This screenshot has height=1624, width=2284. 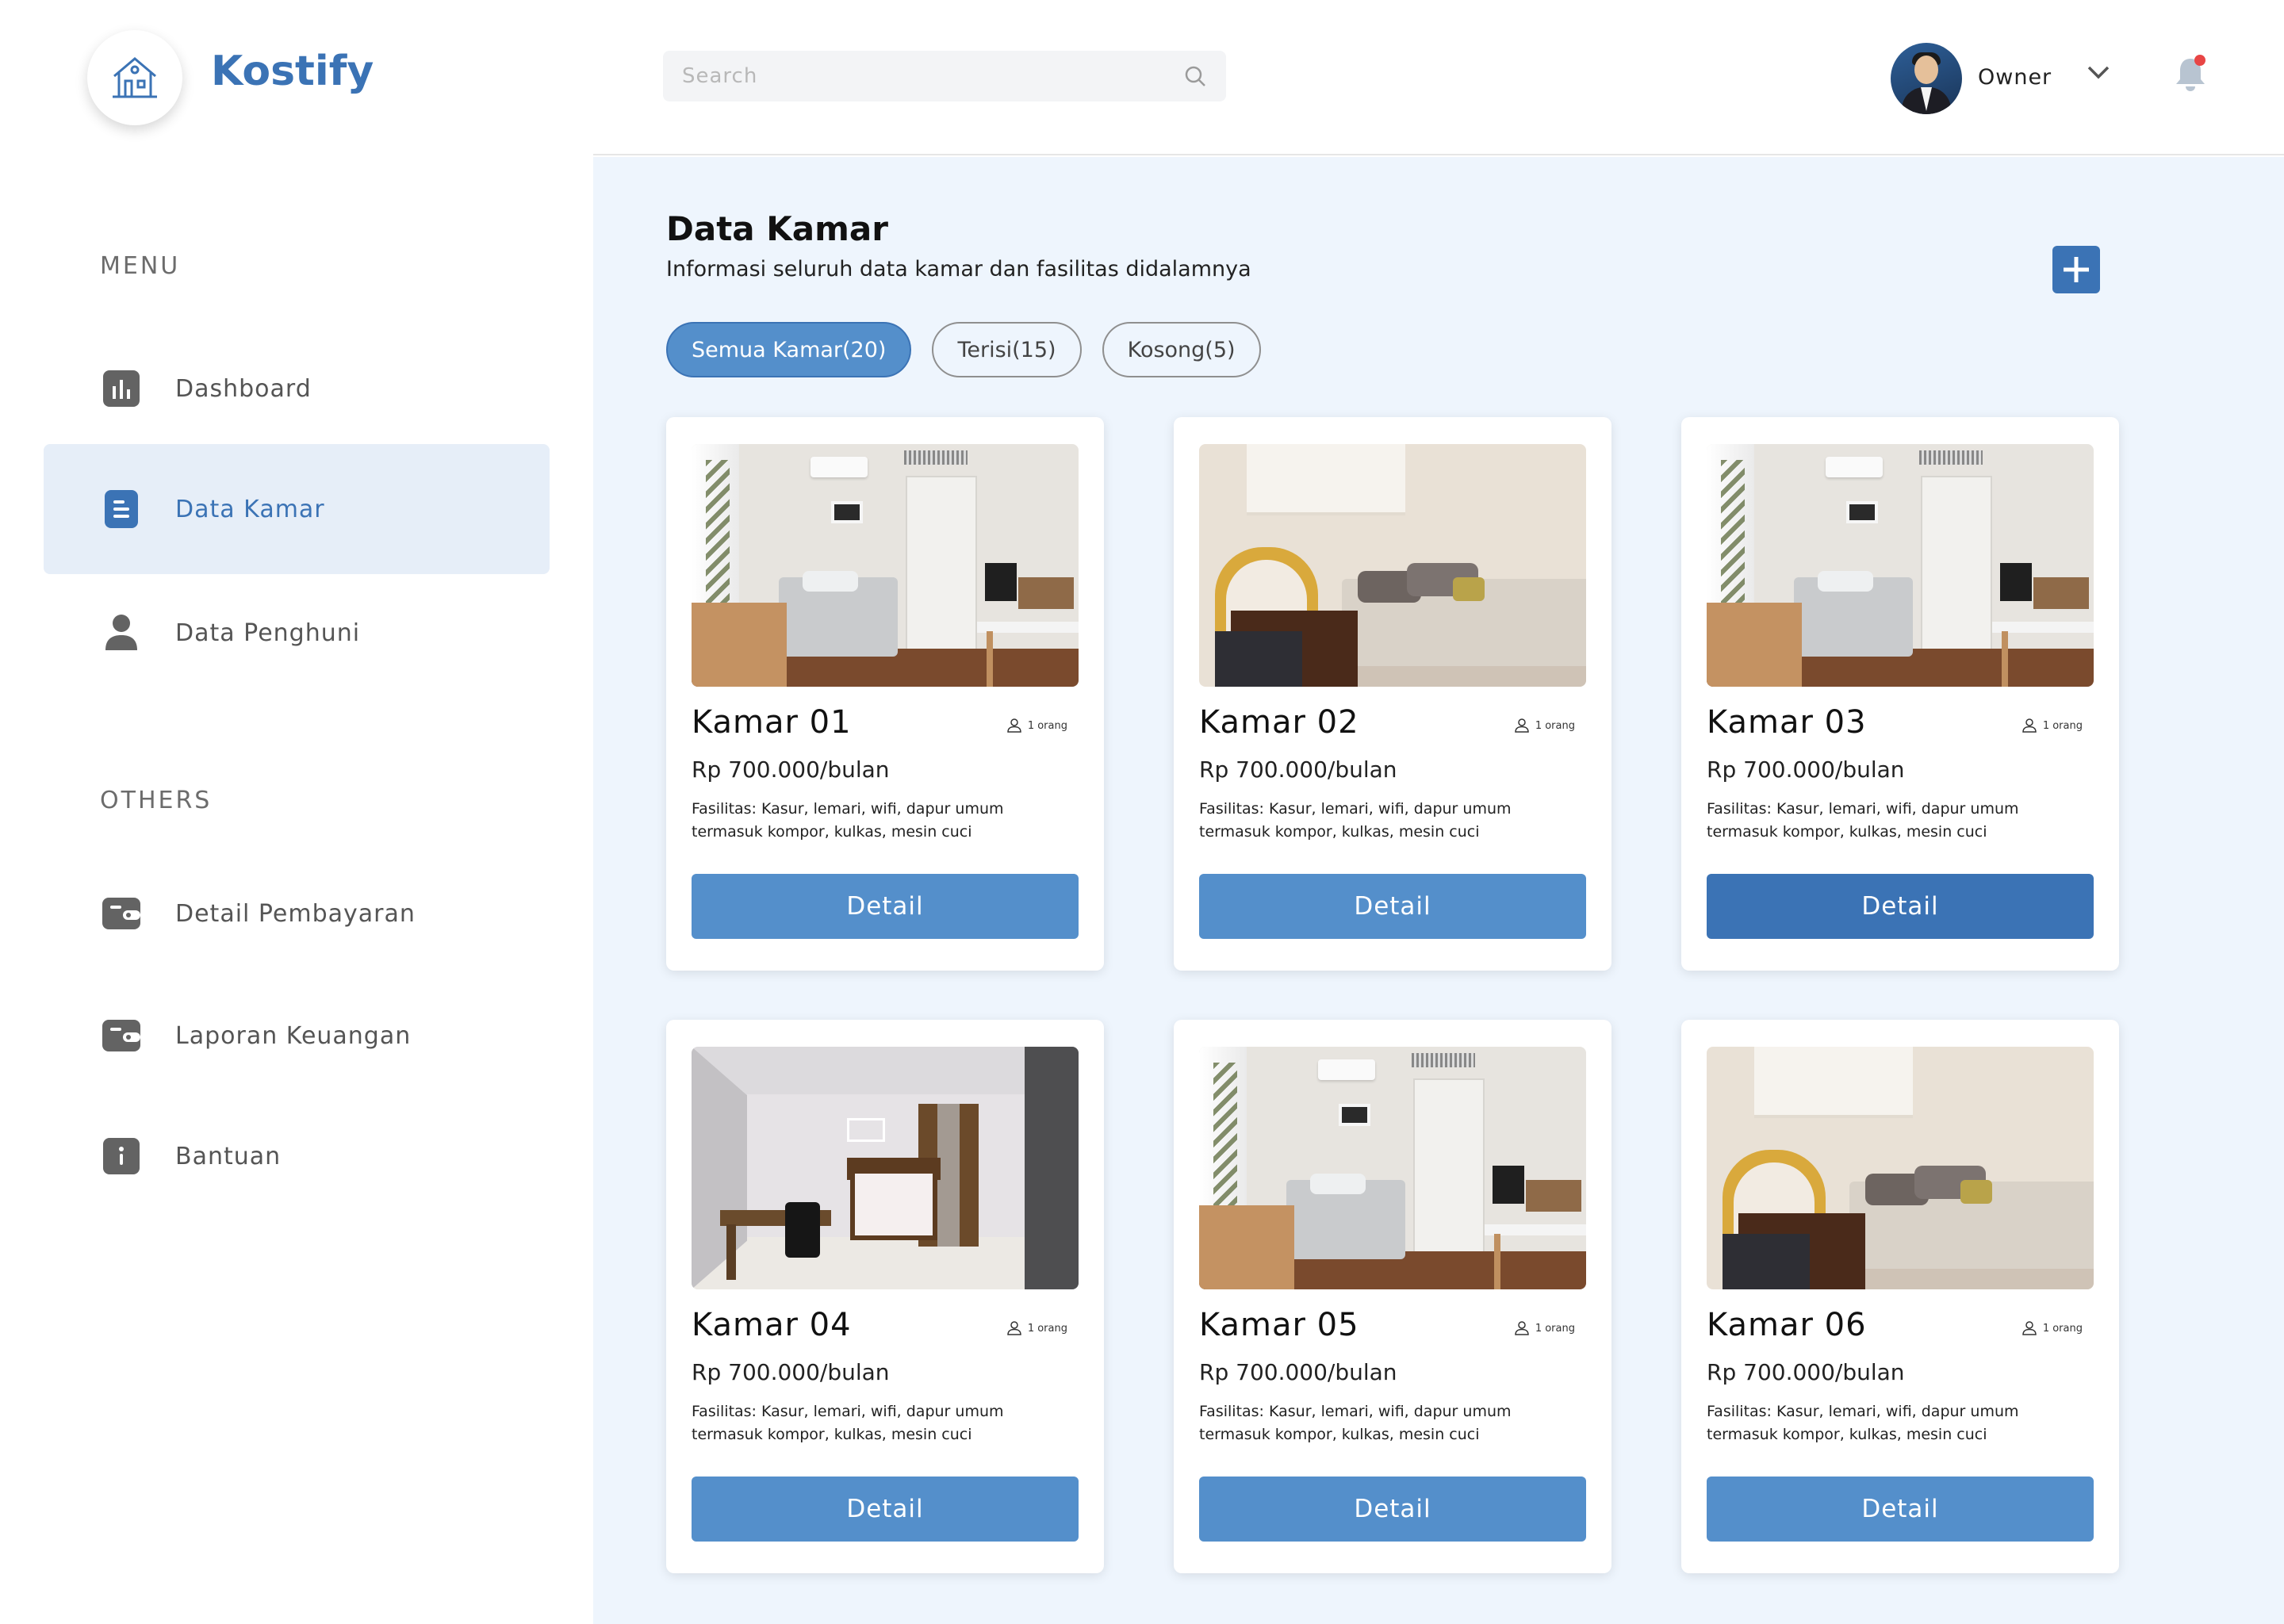 I want to click on bell-icon, so click(x=2190, y=74).